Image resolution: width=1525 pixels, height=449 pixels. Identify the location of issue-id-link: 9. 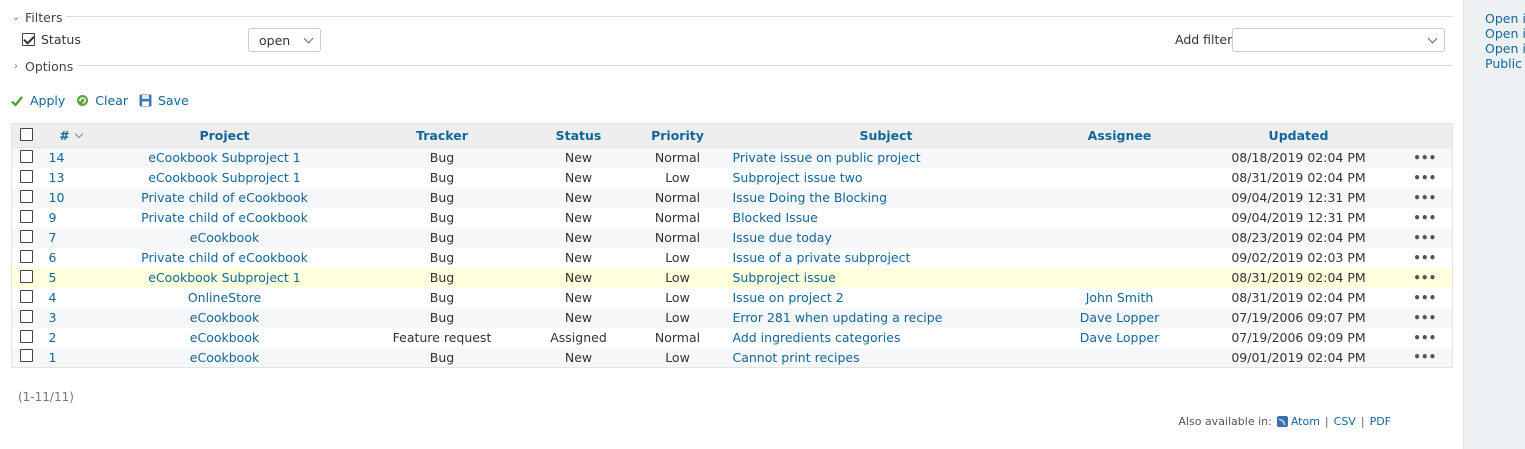
(70, 217).